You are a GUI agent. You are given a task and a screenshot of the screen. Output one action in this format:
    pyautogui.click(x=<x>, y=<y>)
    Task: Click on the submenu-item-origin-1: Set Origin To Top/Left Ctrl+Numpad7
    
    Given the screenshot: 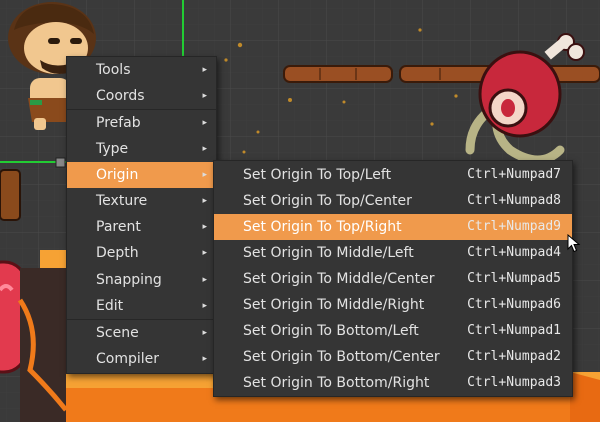 What is the action you would take?
    pyautogui.click(x=393, y=175)
    